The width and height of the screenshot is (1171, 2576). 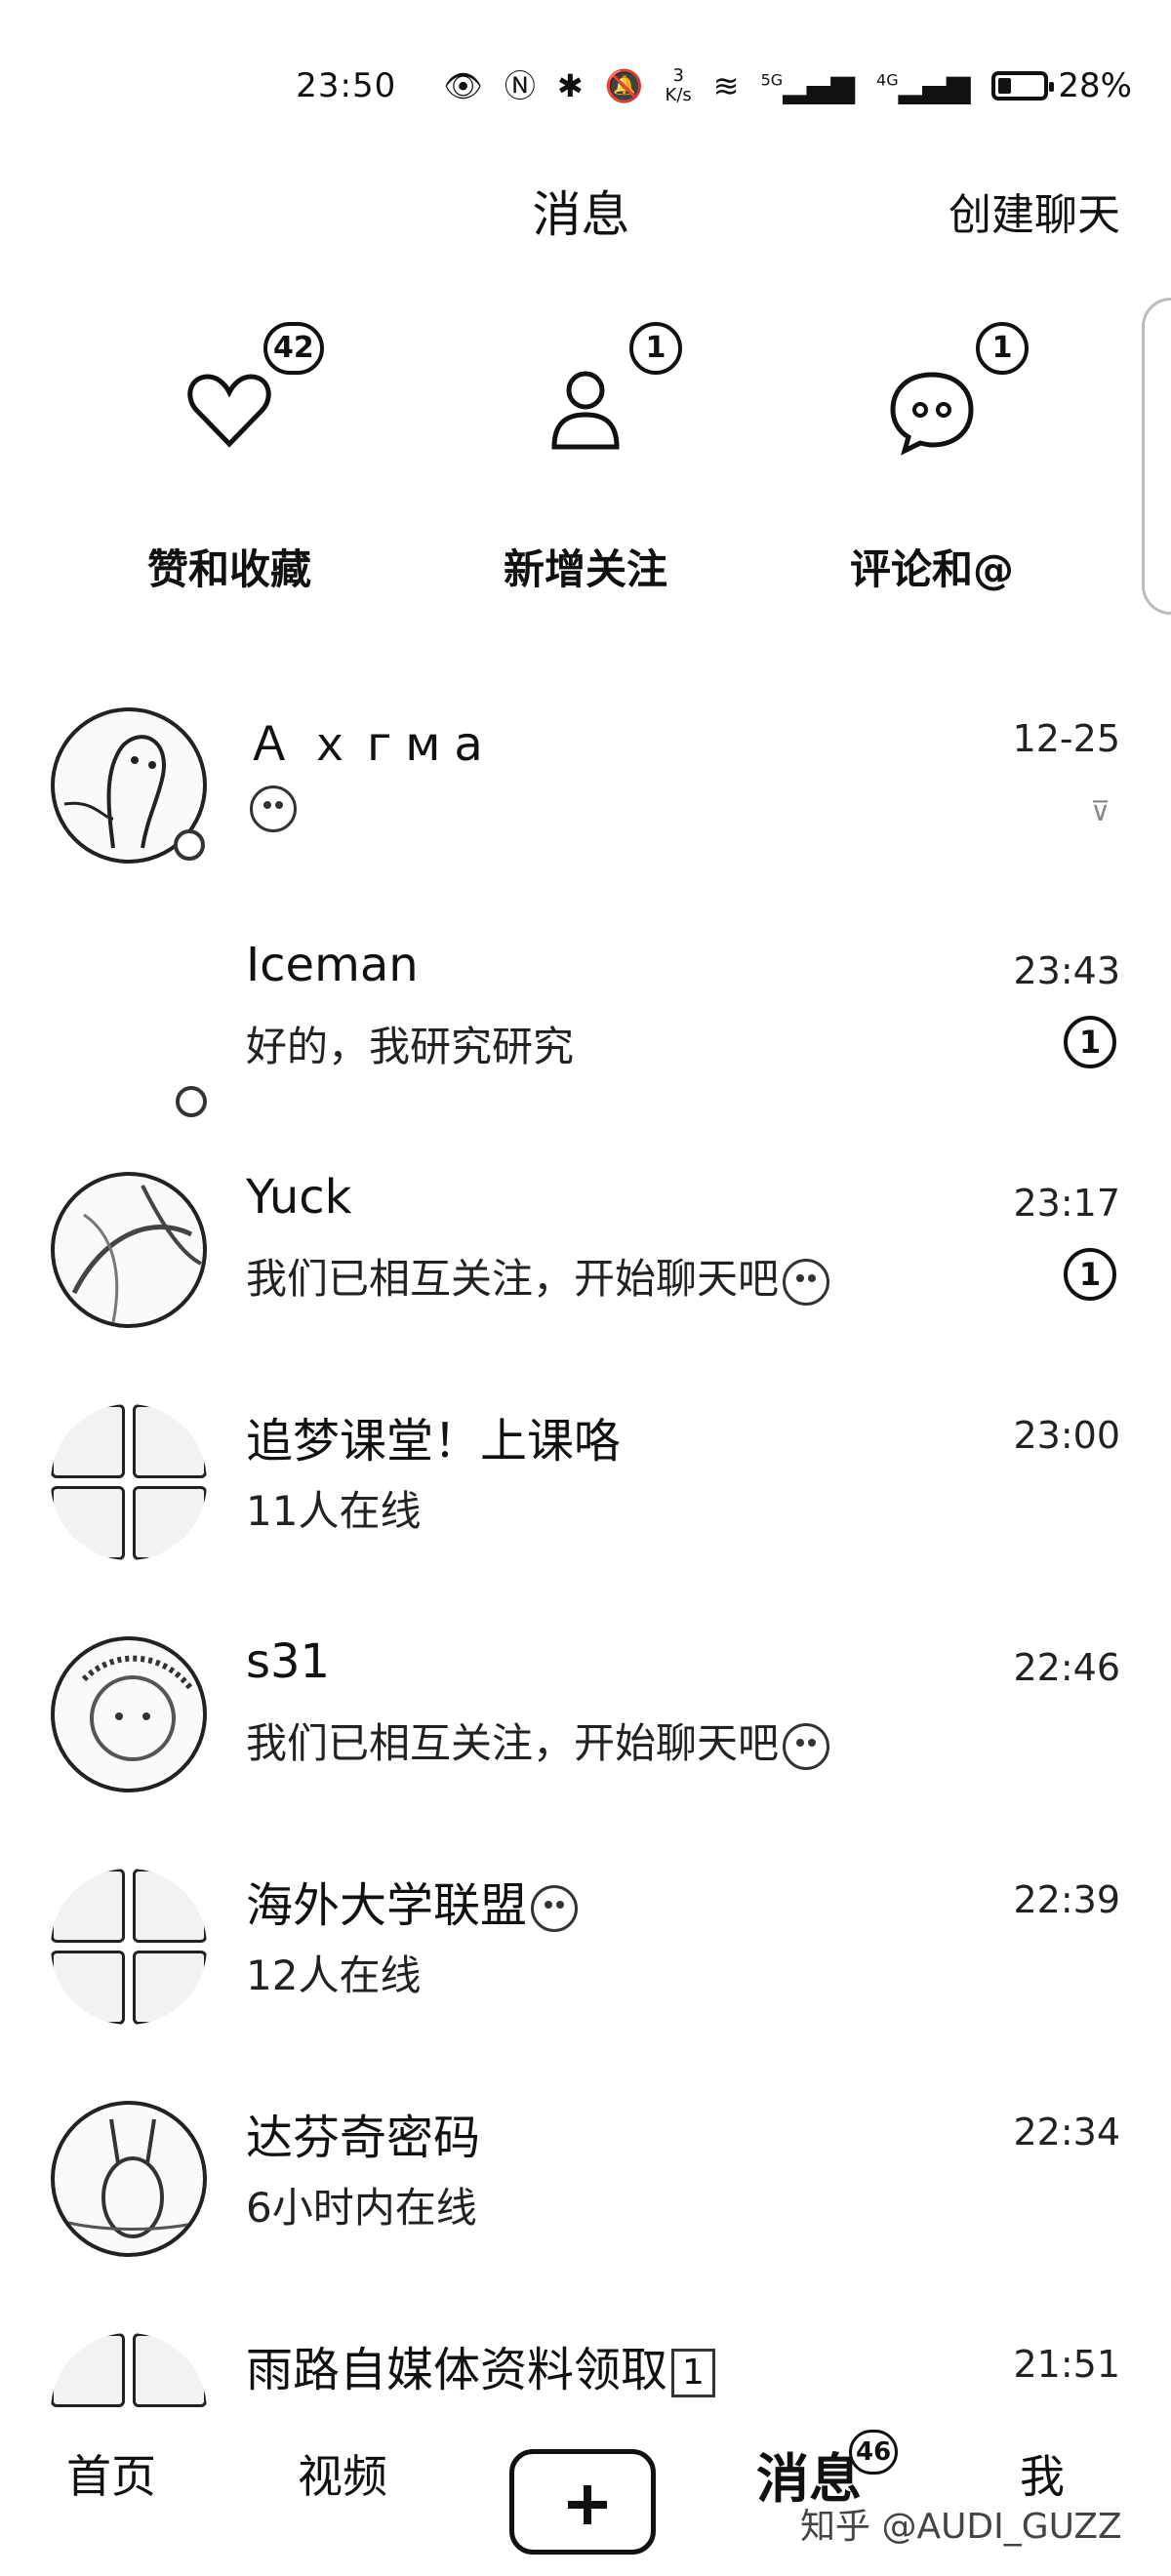 What do you see at coordinates (1002, 348) in the screenshot?
I see `comments-badge: 1` at bounding box center [1002, 348].